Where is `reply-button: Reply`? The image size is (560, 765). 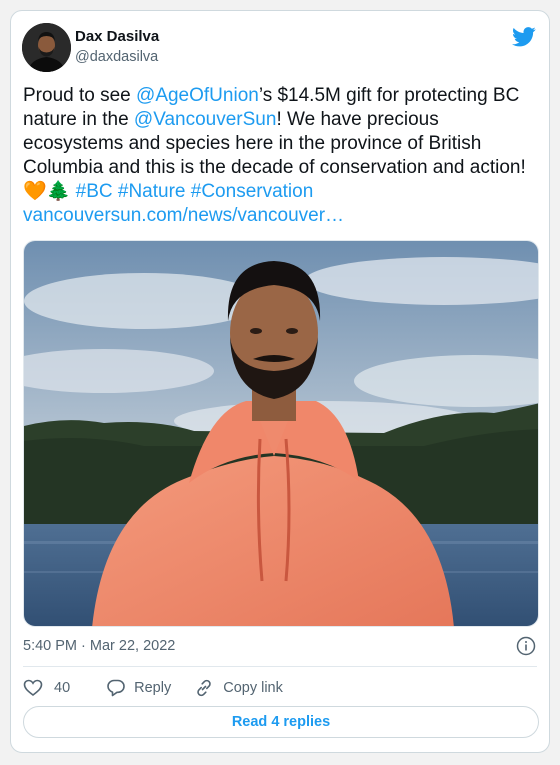
reply-button: Reply is located at coordinates (138, 688).